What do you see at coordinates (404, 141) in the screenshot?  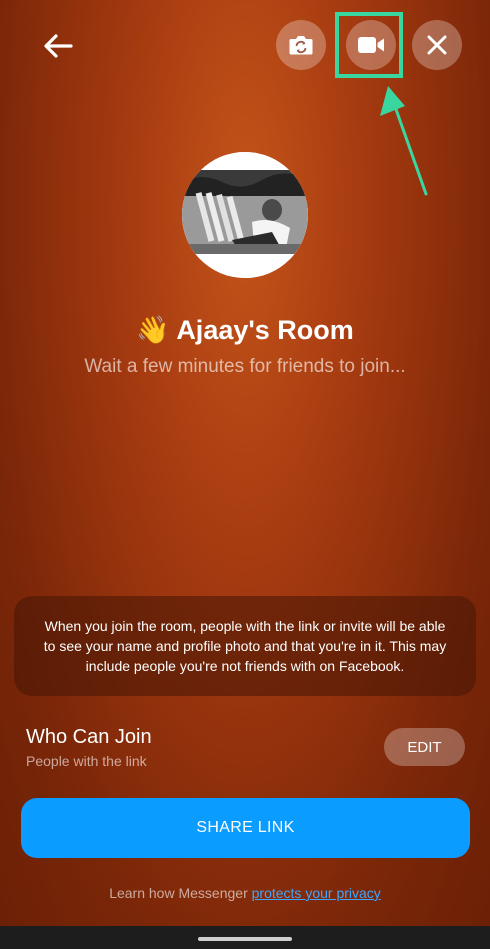 I see `annotation-arrow-icon` at bounding box center [404, 141].